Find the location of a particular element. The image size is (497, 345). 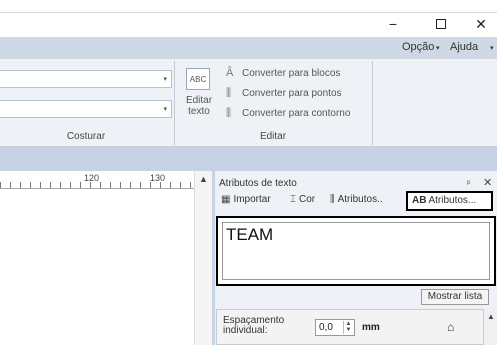

sew-group-label: Costurar is located at coordinates (86, 136).